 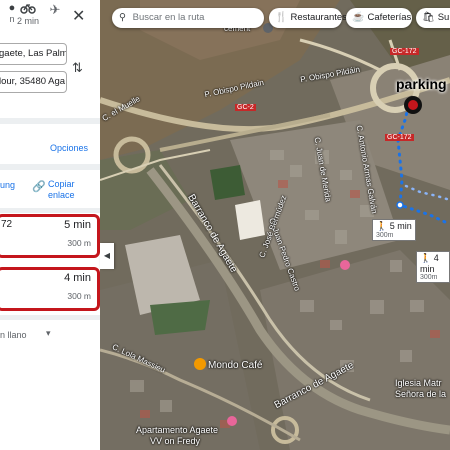 I want to click on chip-label: Cafeterías, so click(x=389, y=17).